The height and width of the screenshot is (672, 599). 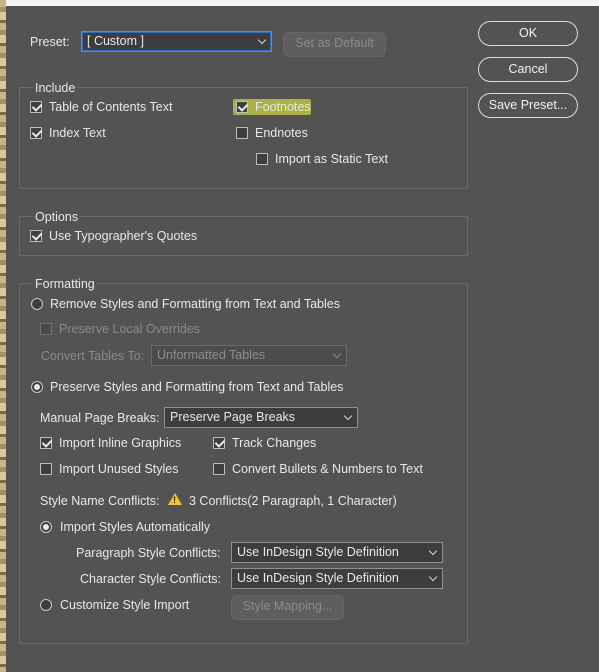 What do you see at coordinates (46, 605) in the screenshot?
I see `customize-radio` at bounding box center [46, 605].